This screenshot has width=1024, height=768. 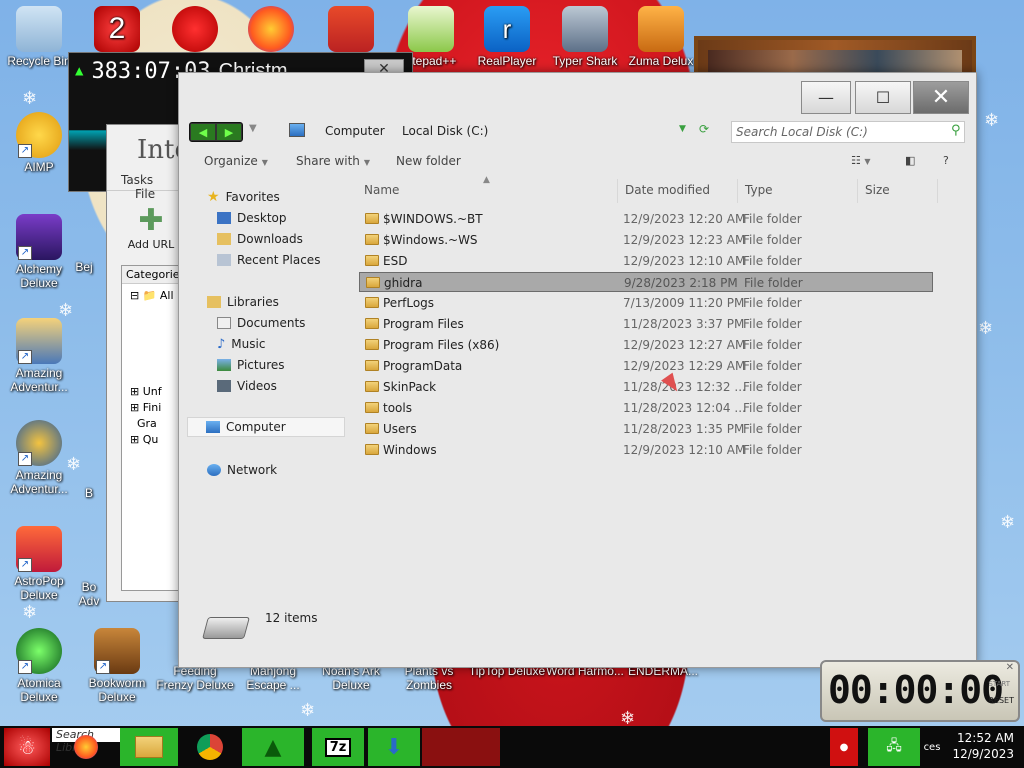 What do you see at coordinates (351, 30) in the screenshot?
I see `desktop-icon-shrine-gate` at bounding box center [351, 30].